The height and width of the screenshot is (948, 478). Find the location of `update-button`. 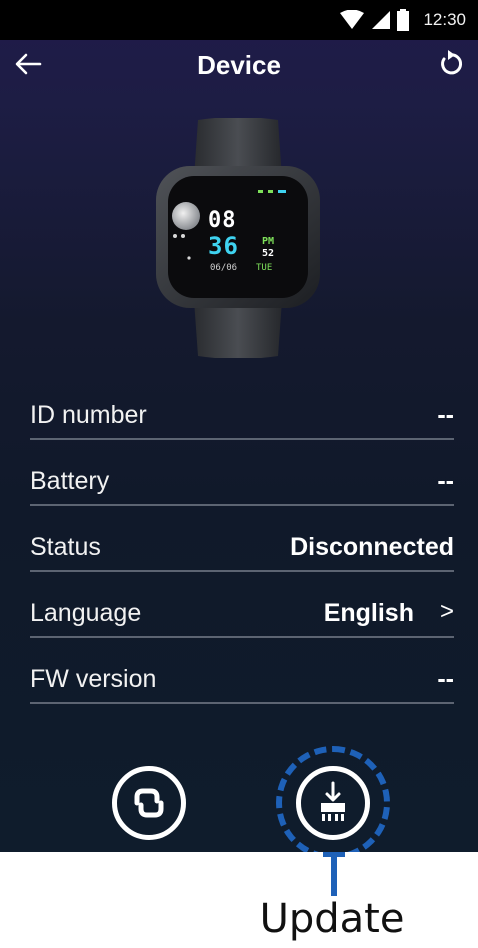

update-button is located at coordinates (333, 803).